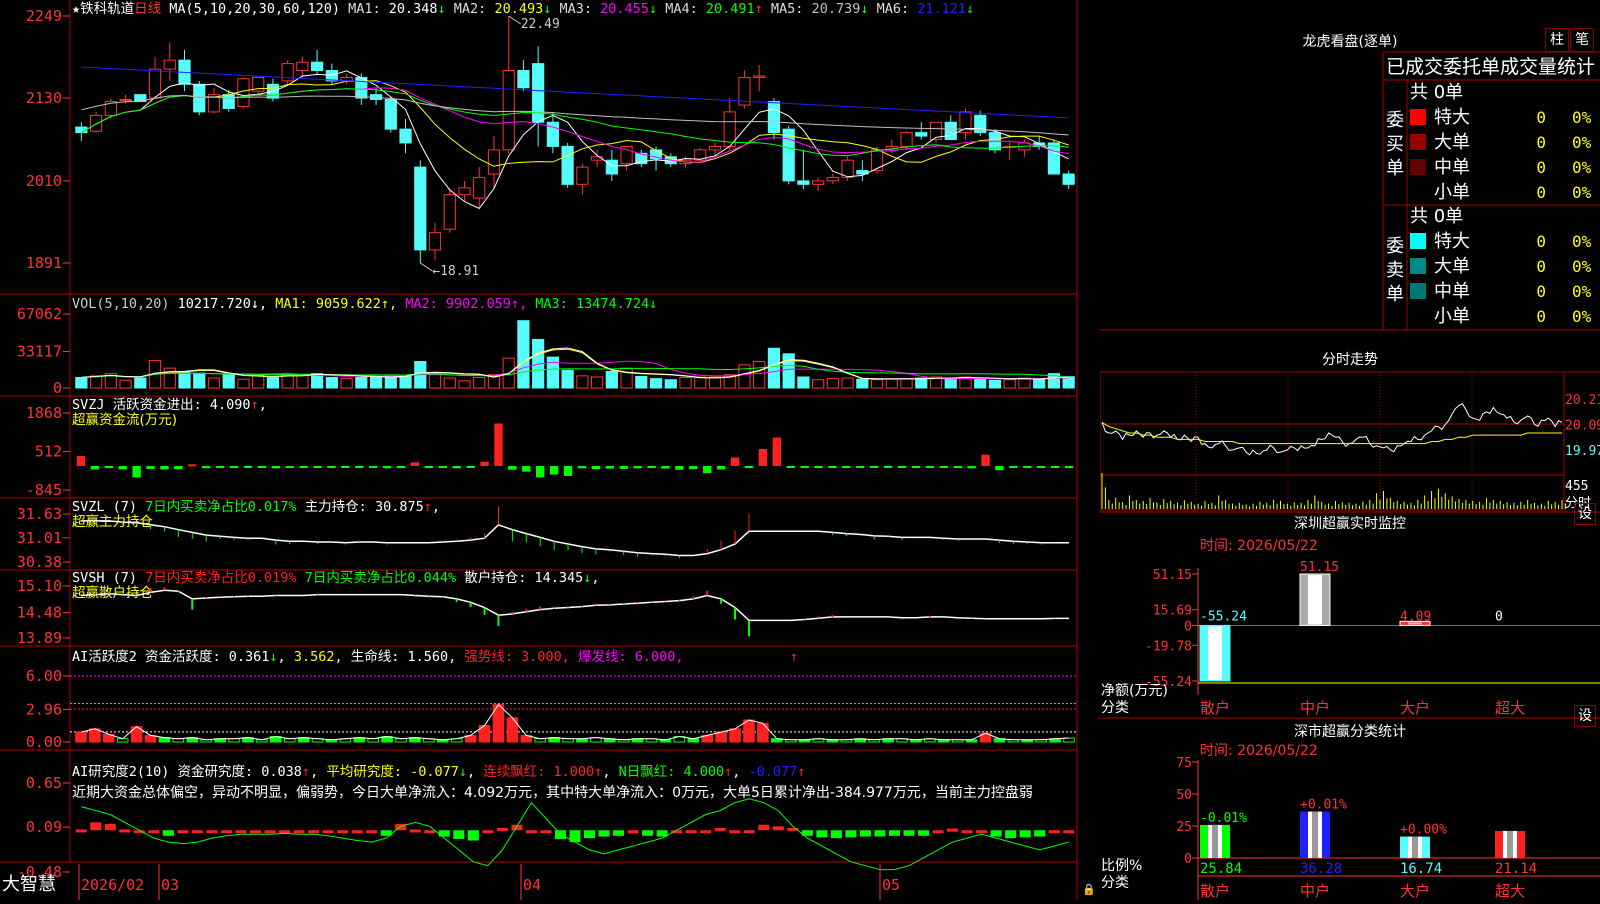  I want to click on intraday-price-label: 20.09, so click(1582, 426).